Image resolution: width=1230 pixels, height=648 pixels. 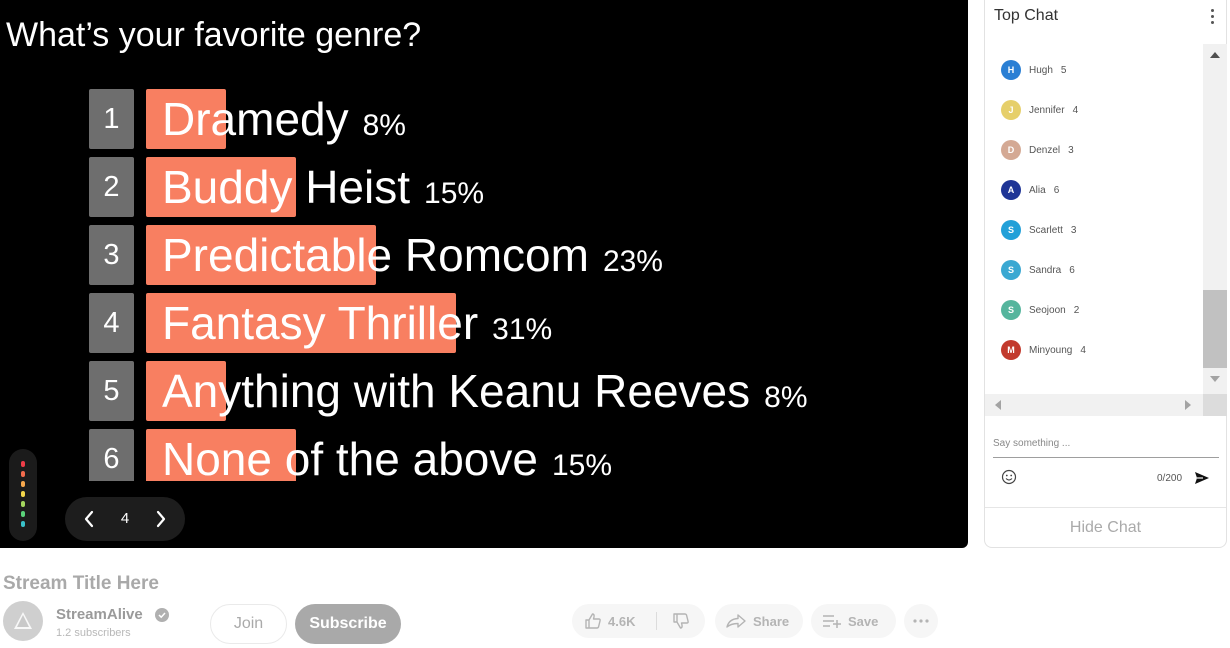 I want to click on channel-name: StreamAlive, so click(x=99, y=614).